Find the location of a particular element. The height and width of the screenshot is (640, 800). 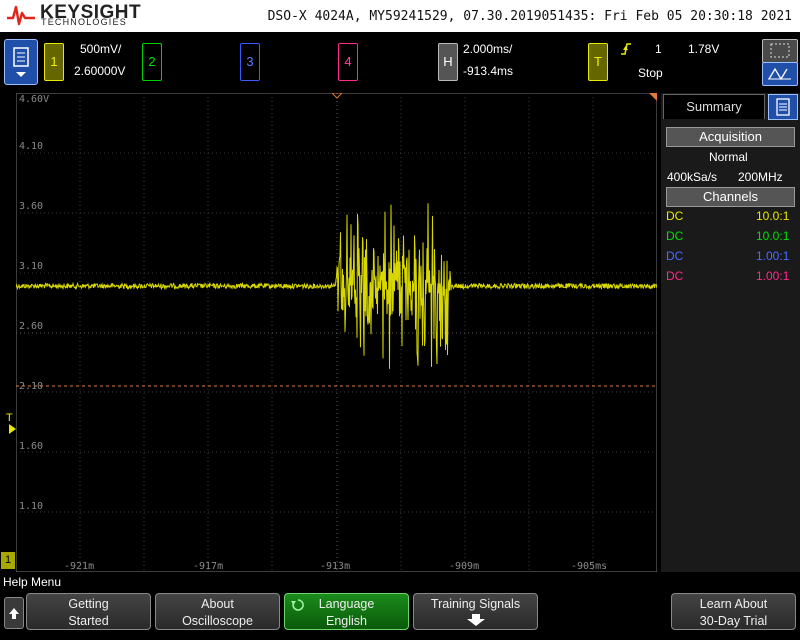

ch3-probe: 1.00:1 is located at coordinates (773, 256).